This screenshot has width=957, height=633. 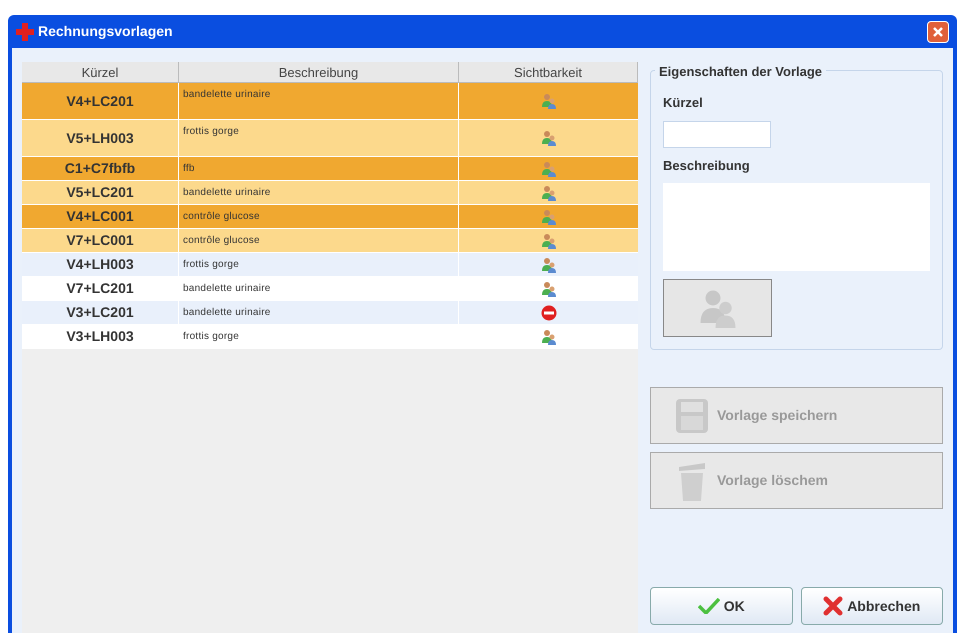 I want to click on table-row: V4+LC201 bandelette urinaire, so click(x=330, y=101).